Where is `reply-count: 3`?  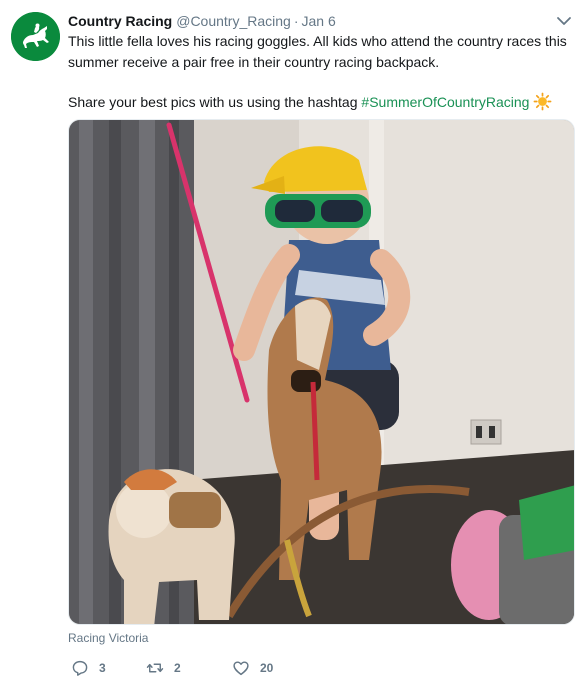
reply-count: 3 is located at coordinates (102, 668).